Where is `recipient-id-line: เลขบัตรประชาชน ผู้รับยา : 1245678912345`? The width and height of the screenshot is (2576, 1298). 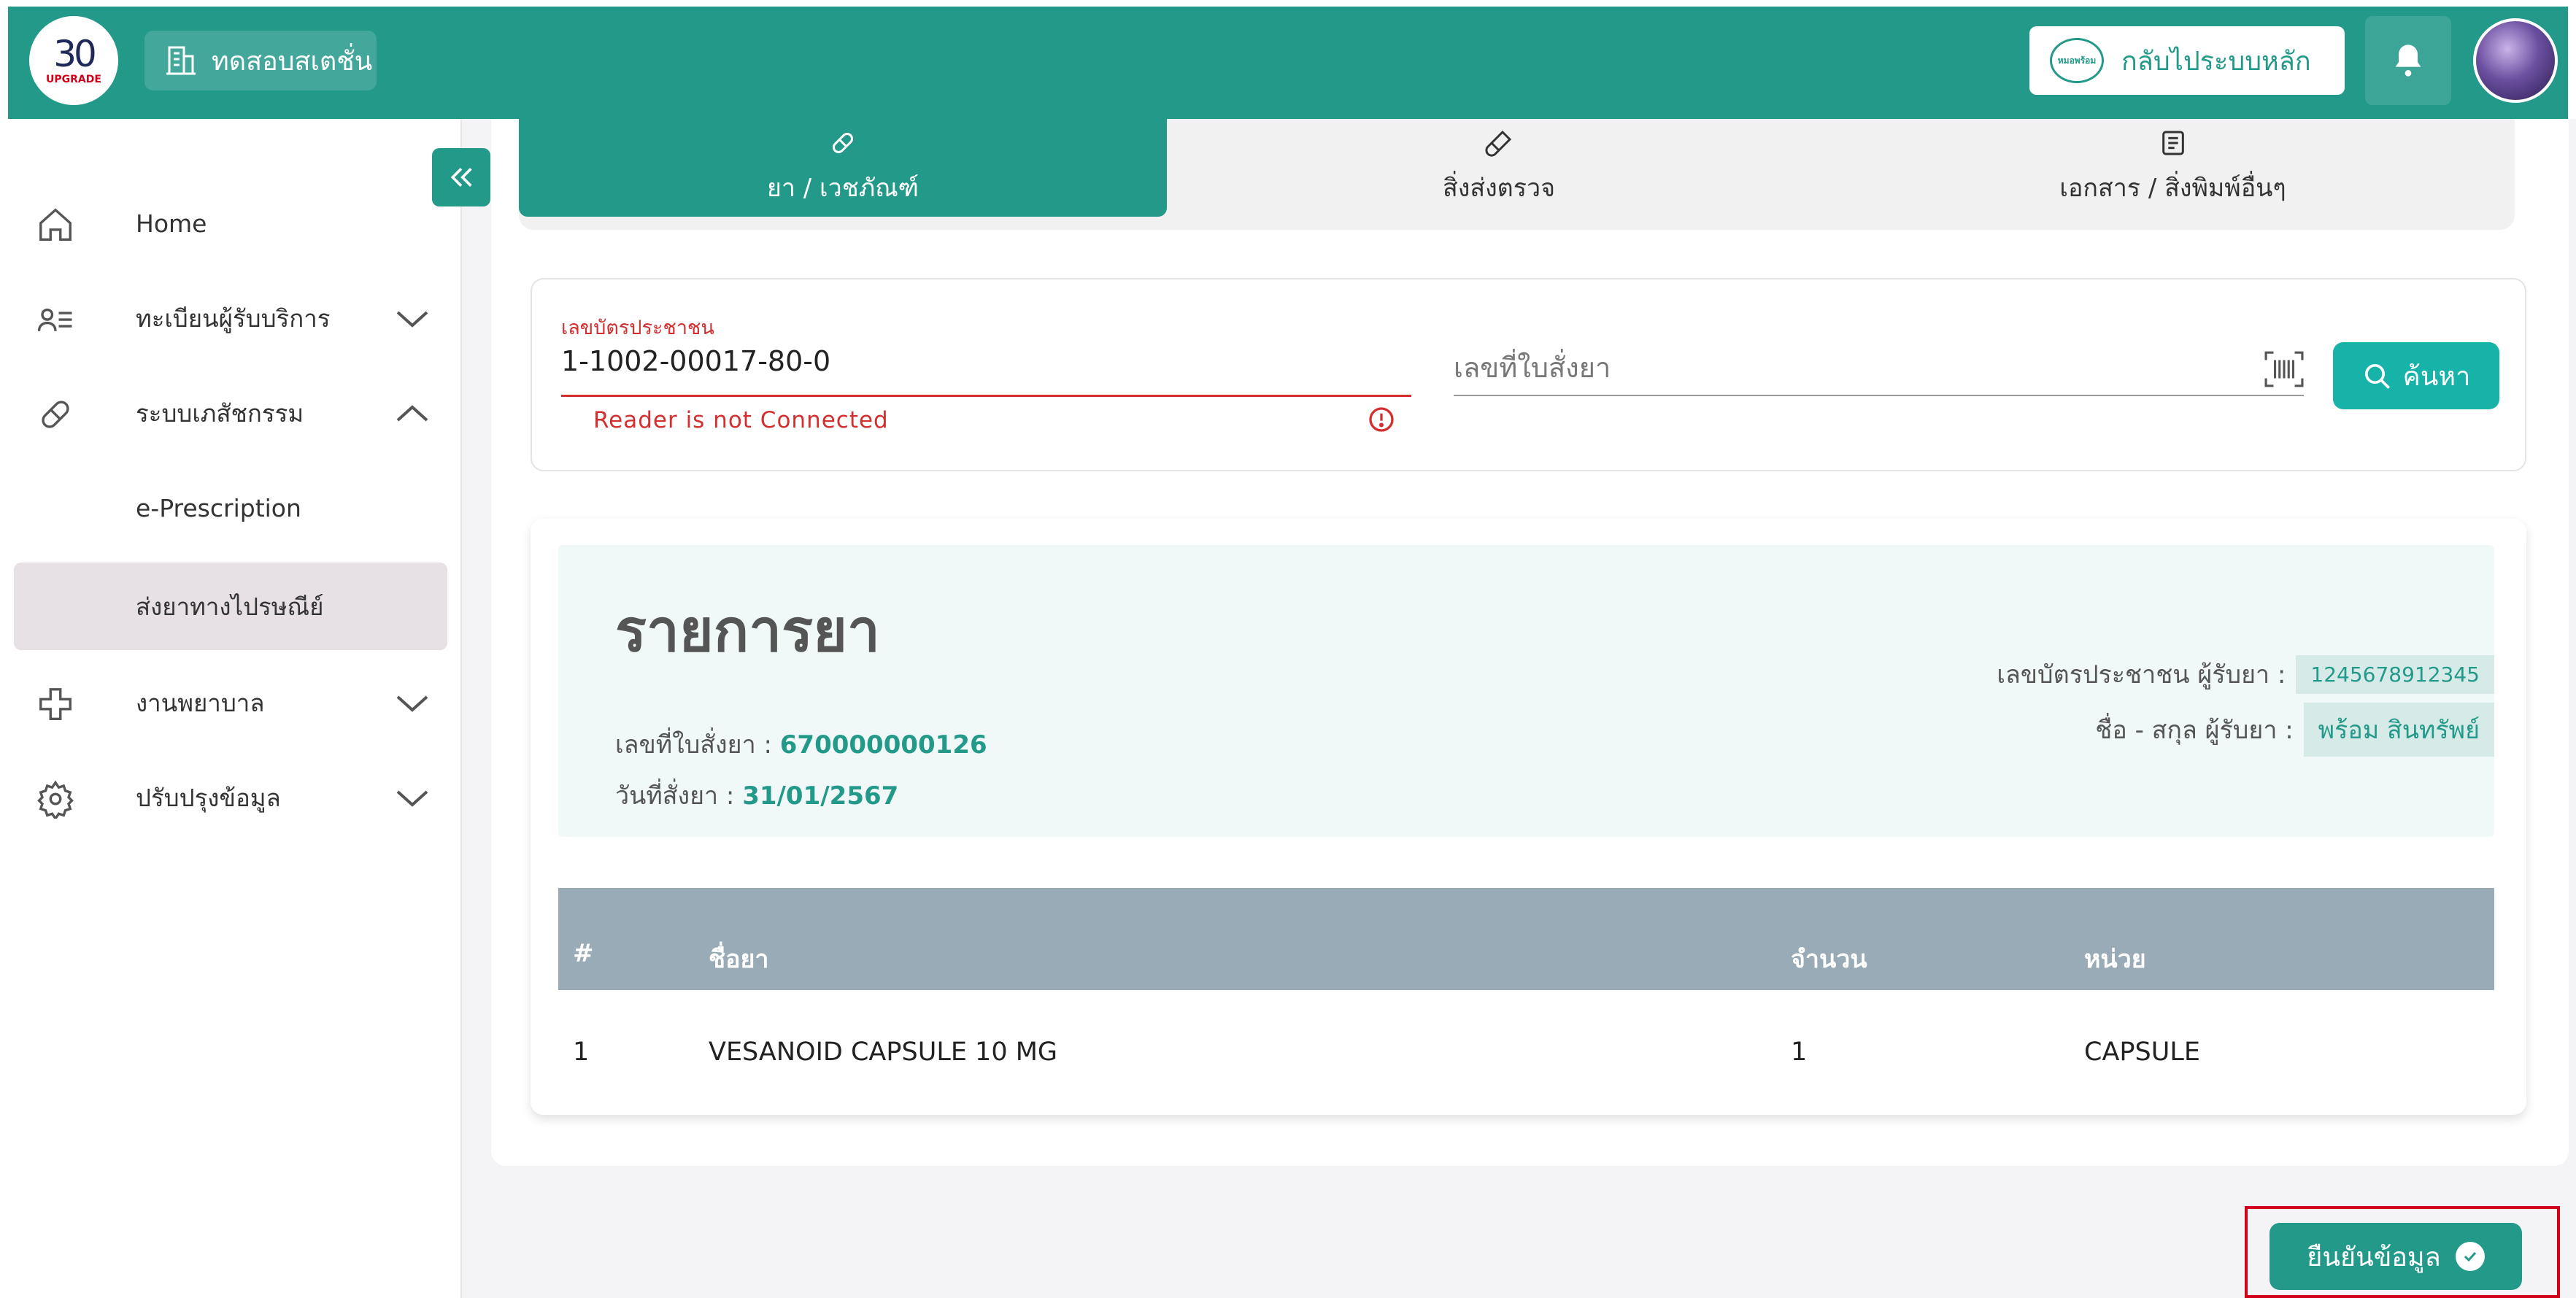 recipient-id-line: เลขบัตรประชาชน ผู้รับยา : 1245678912345 is located at coordinates (2246, 674).